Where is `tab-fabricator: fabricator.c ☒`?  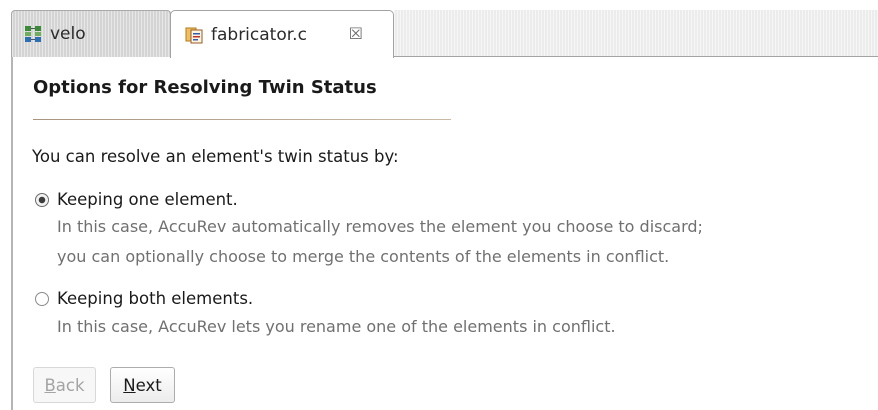
tab-fabricator: fabricator.c ☒ is located at coordinates (282, 34).